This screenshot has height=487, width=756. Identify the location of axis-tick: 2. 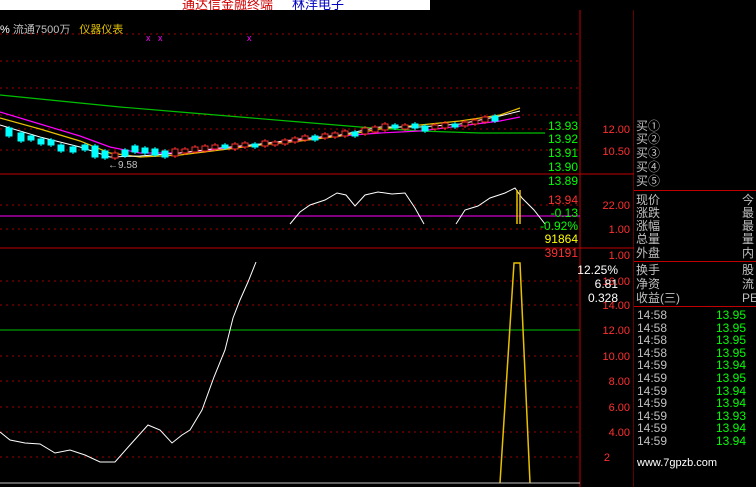
(607, 458).